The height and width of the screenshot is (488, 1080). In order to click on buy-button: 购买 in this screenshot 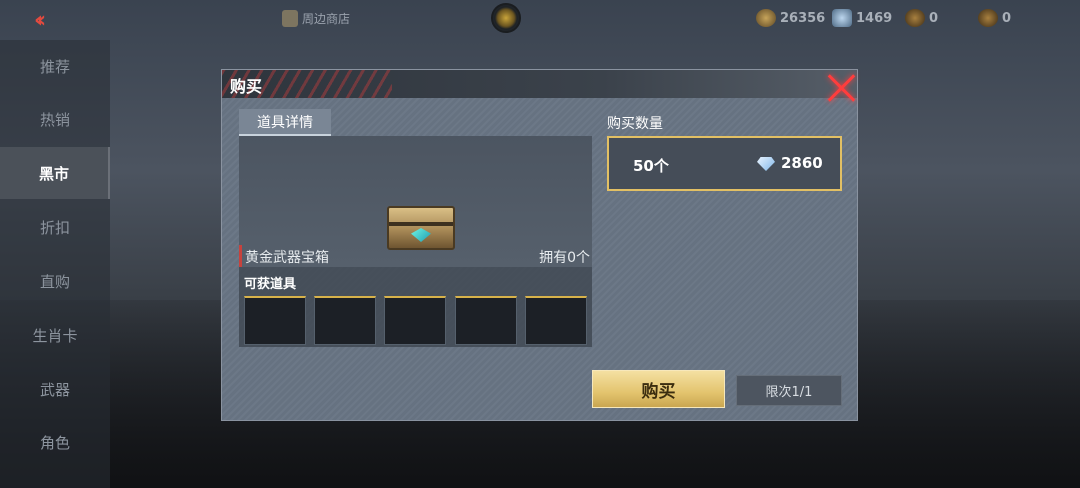, I will do `click(658, 389)`.